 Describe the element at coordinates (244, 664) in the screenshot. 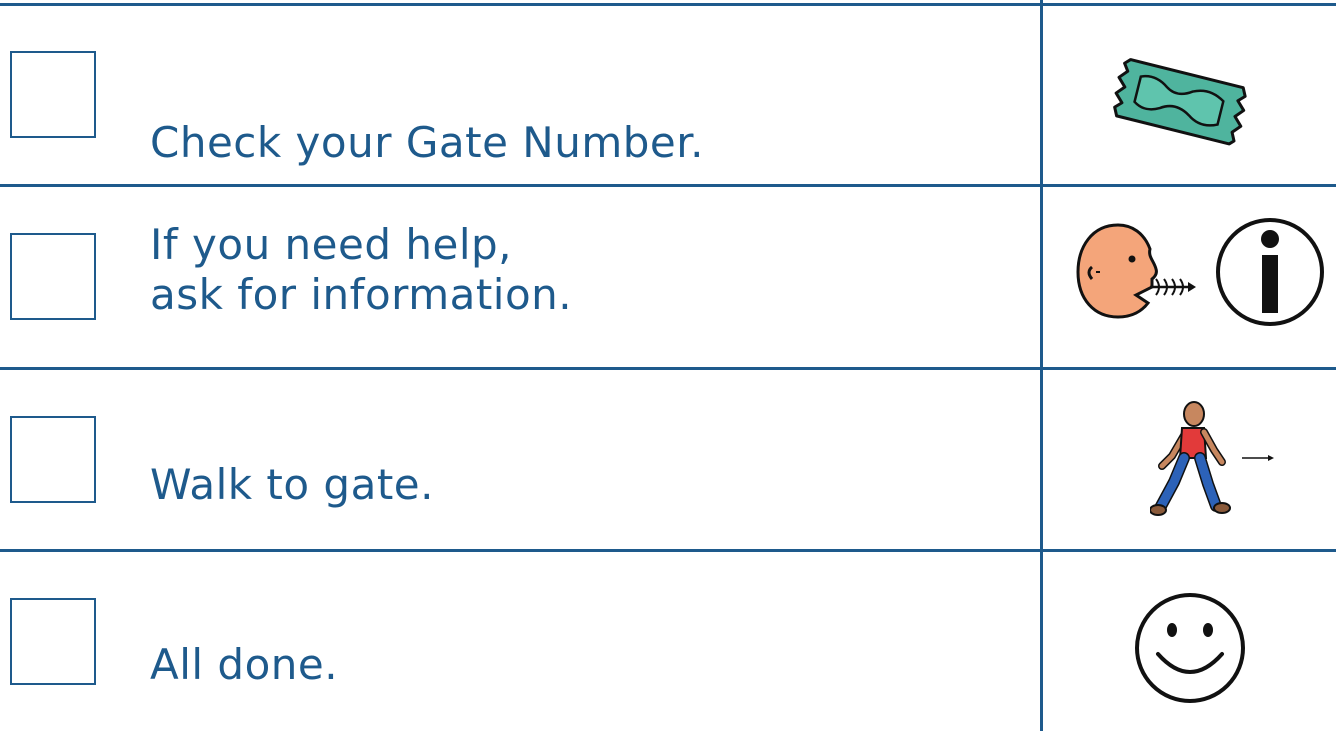

I see `item-label: All done.` at that location.